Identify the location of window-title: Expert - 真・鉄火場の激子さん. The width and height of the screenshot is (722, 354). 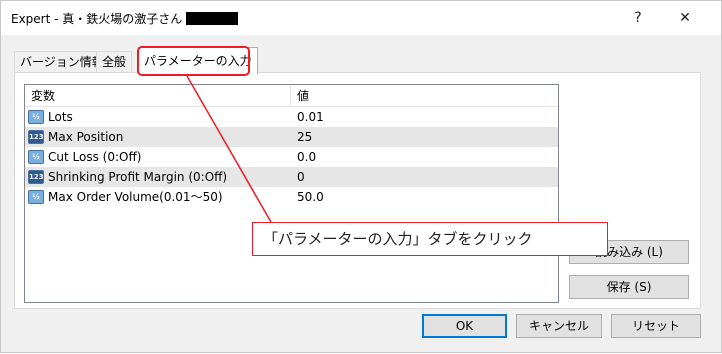
(125, 18).